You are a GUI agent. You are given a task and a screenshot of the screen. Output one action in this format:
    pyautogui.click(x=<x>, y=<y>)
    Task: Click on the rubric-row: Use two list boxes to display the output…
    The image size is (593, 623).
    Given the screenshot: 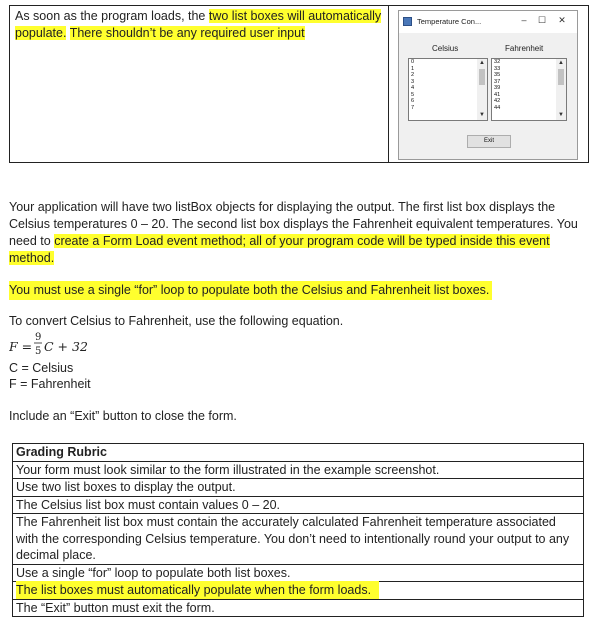 What is the action you would take?
    pyautogui.click(x=298, y=487)
    